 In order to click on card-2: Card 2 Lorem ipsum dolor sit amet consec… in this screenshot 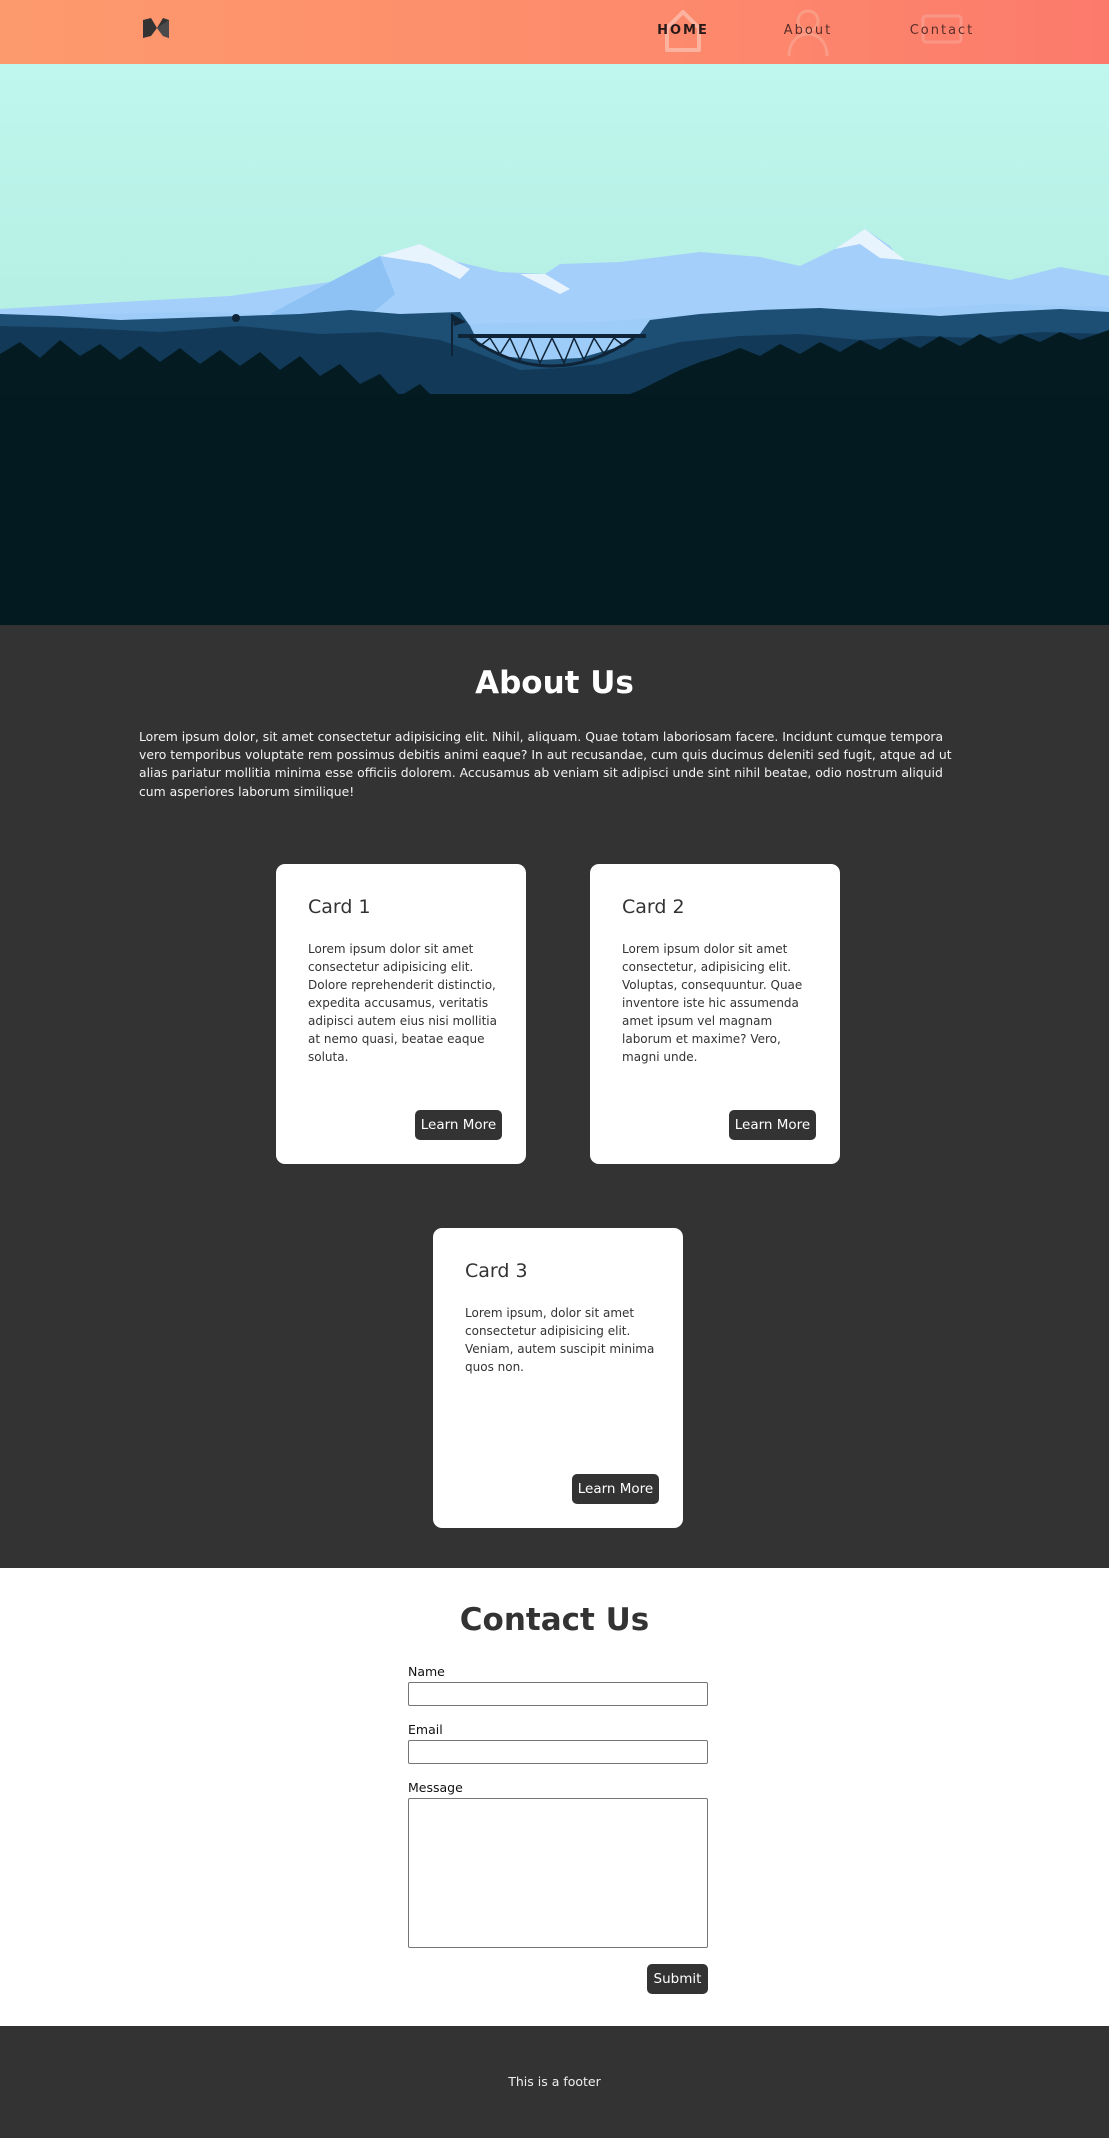, I will do `click(715, 1014)`.